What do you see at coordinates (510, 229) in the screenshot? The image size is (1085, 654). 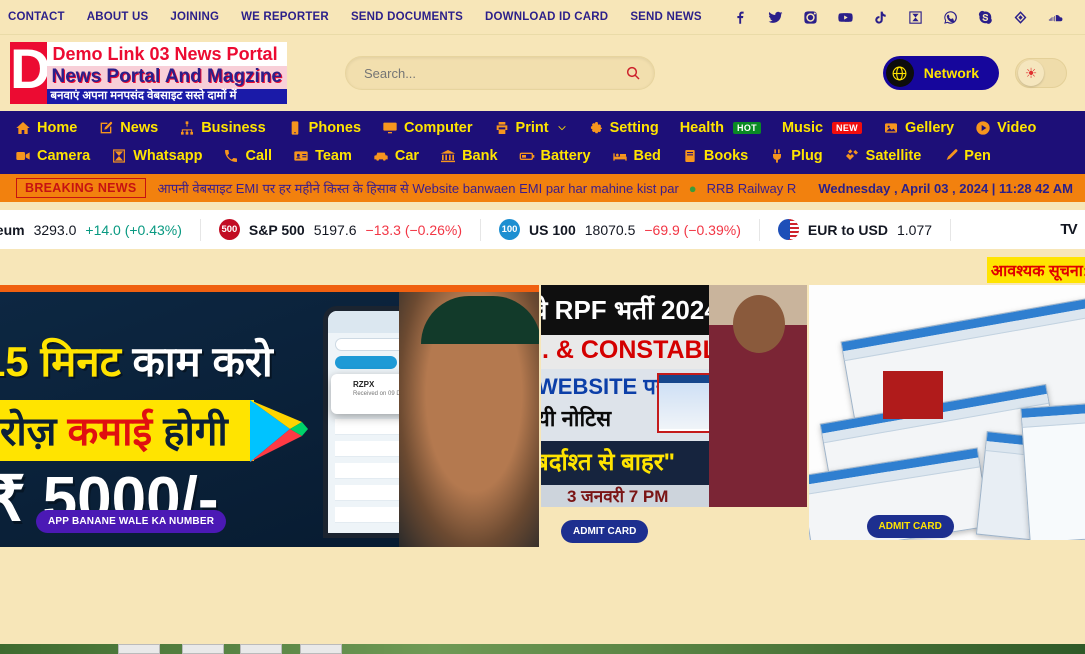 I see `us100-badge-icon: 100` at bounding box center [510, 229].